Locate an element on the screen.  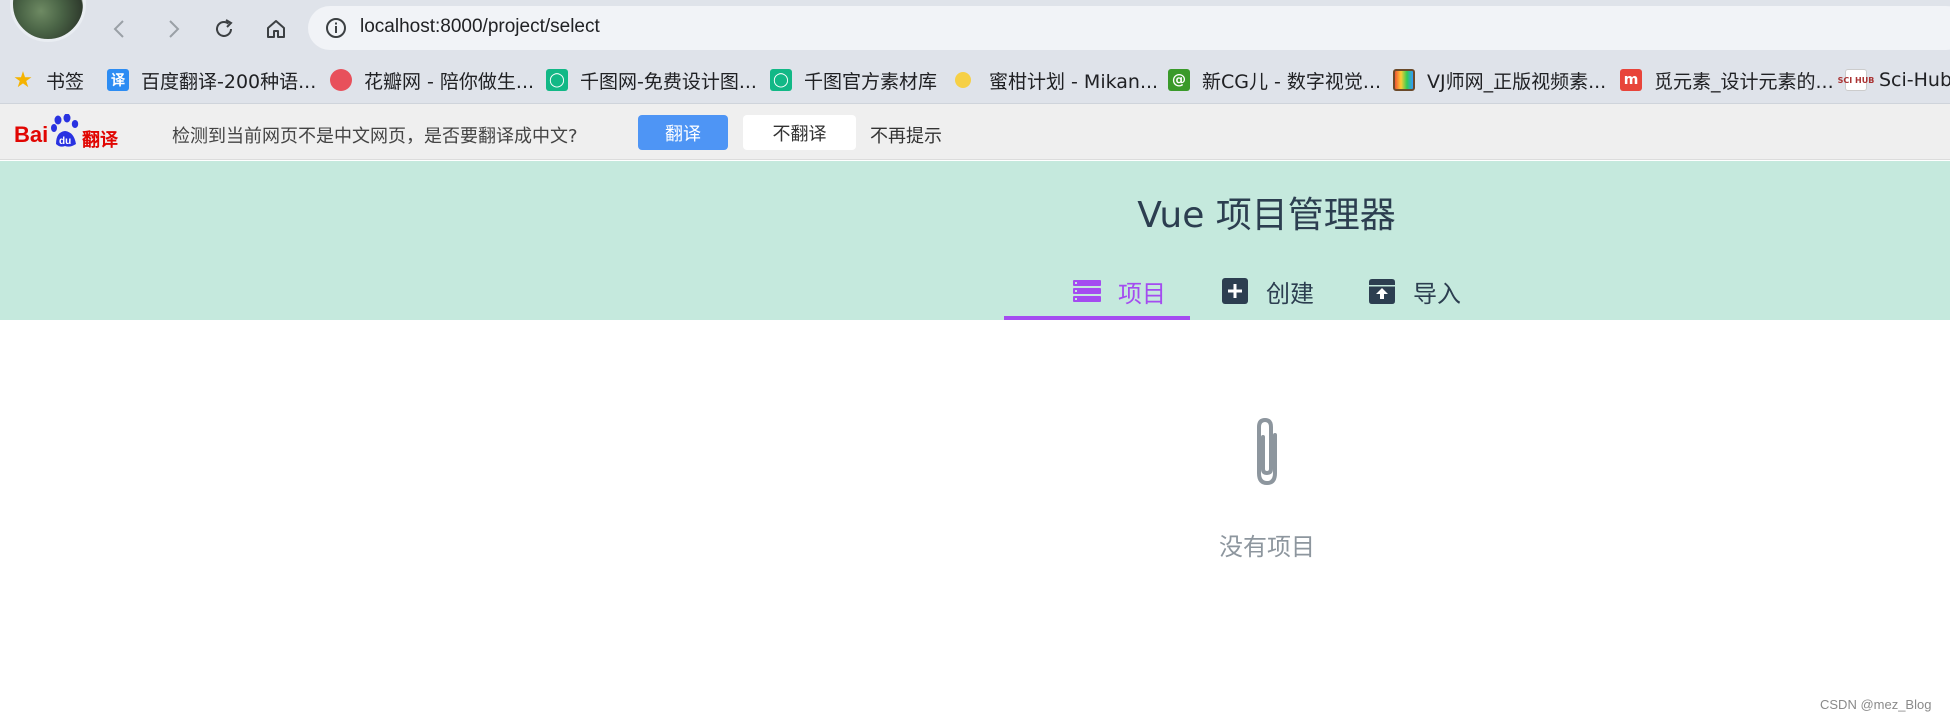
list-icon is located at coordinates (1087, 291).